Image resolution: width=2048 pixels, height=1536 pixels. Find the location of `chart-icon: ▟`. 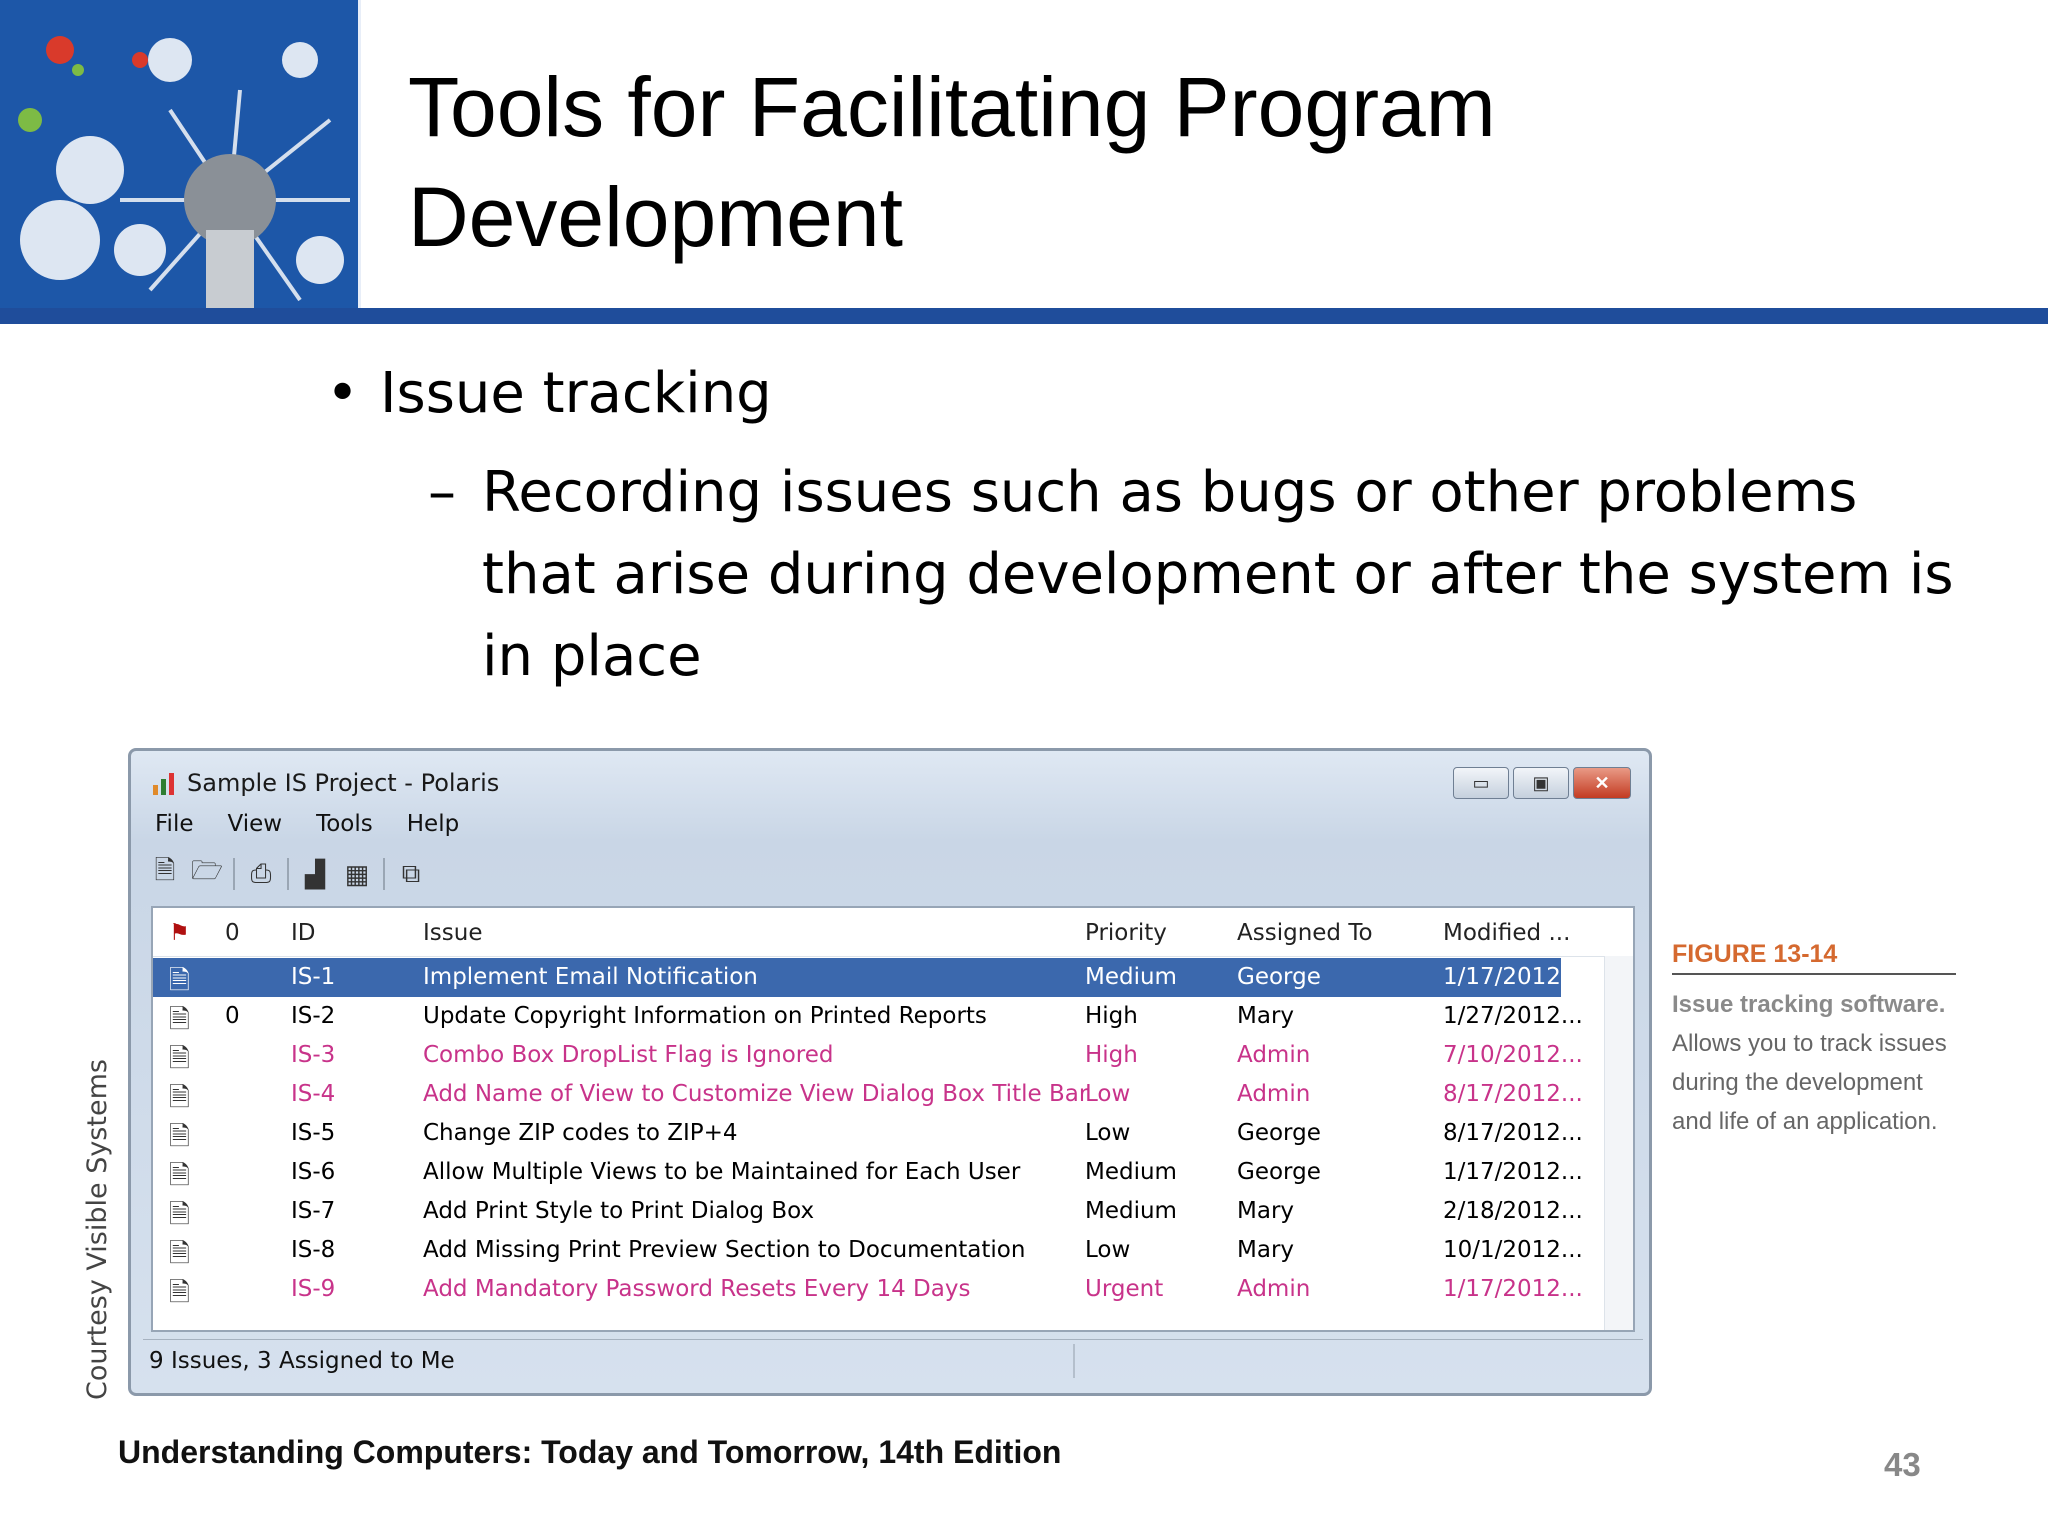

chart-icon: ▟ is located at coordinates (315, 874).